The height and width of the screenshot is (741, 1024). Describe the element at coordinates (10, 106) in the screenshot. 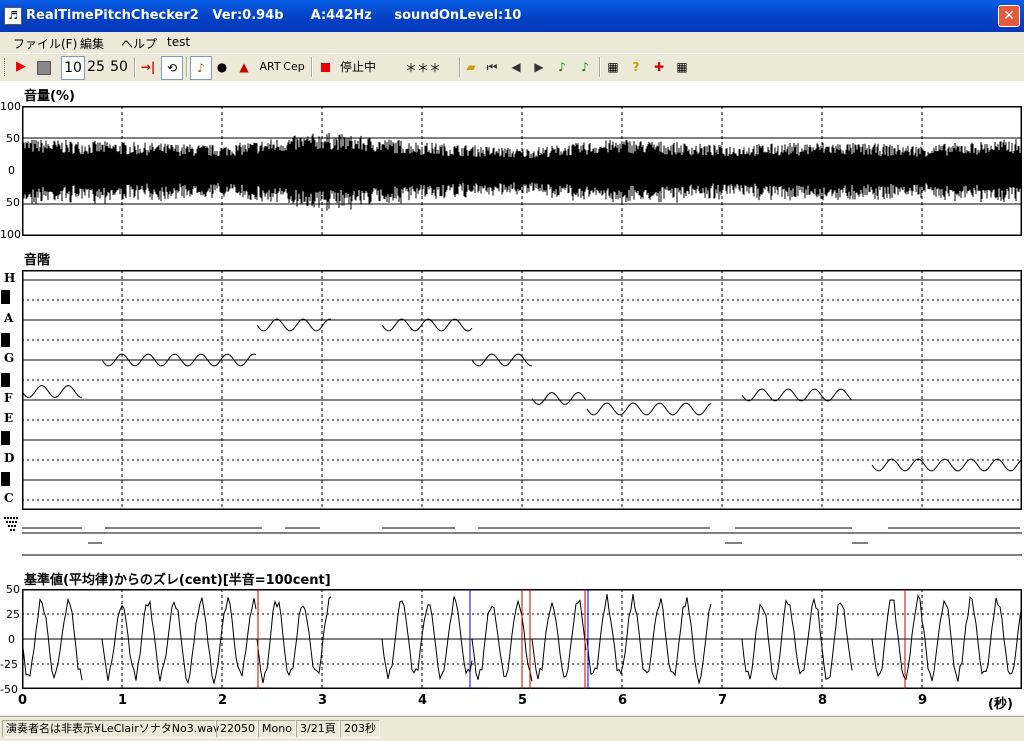

I see `volume-tick-100: 100` at that location.